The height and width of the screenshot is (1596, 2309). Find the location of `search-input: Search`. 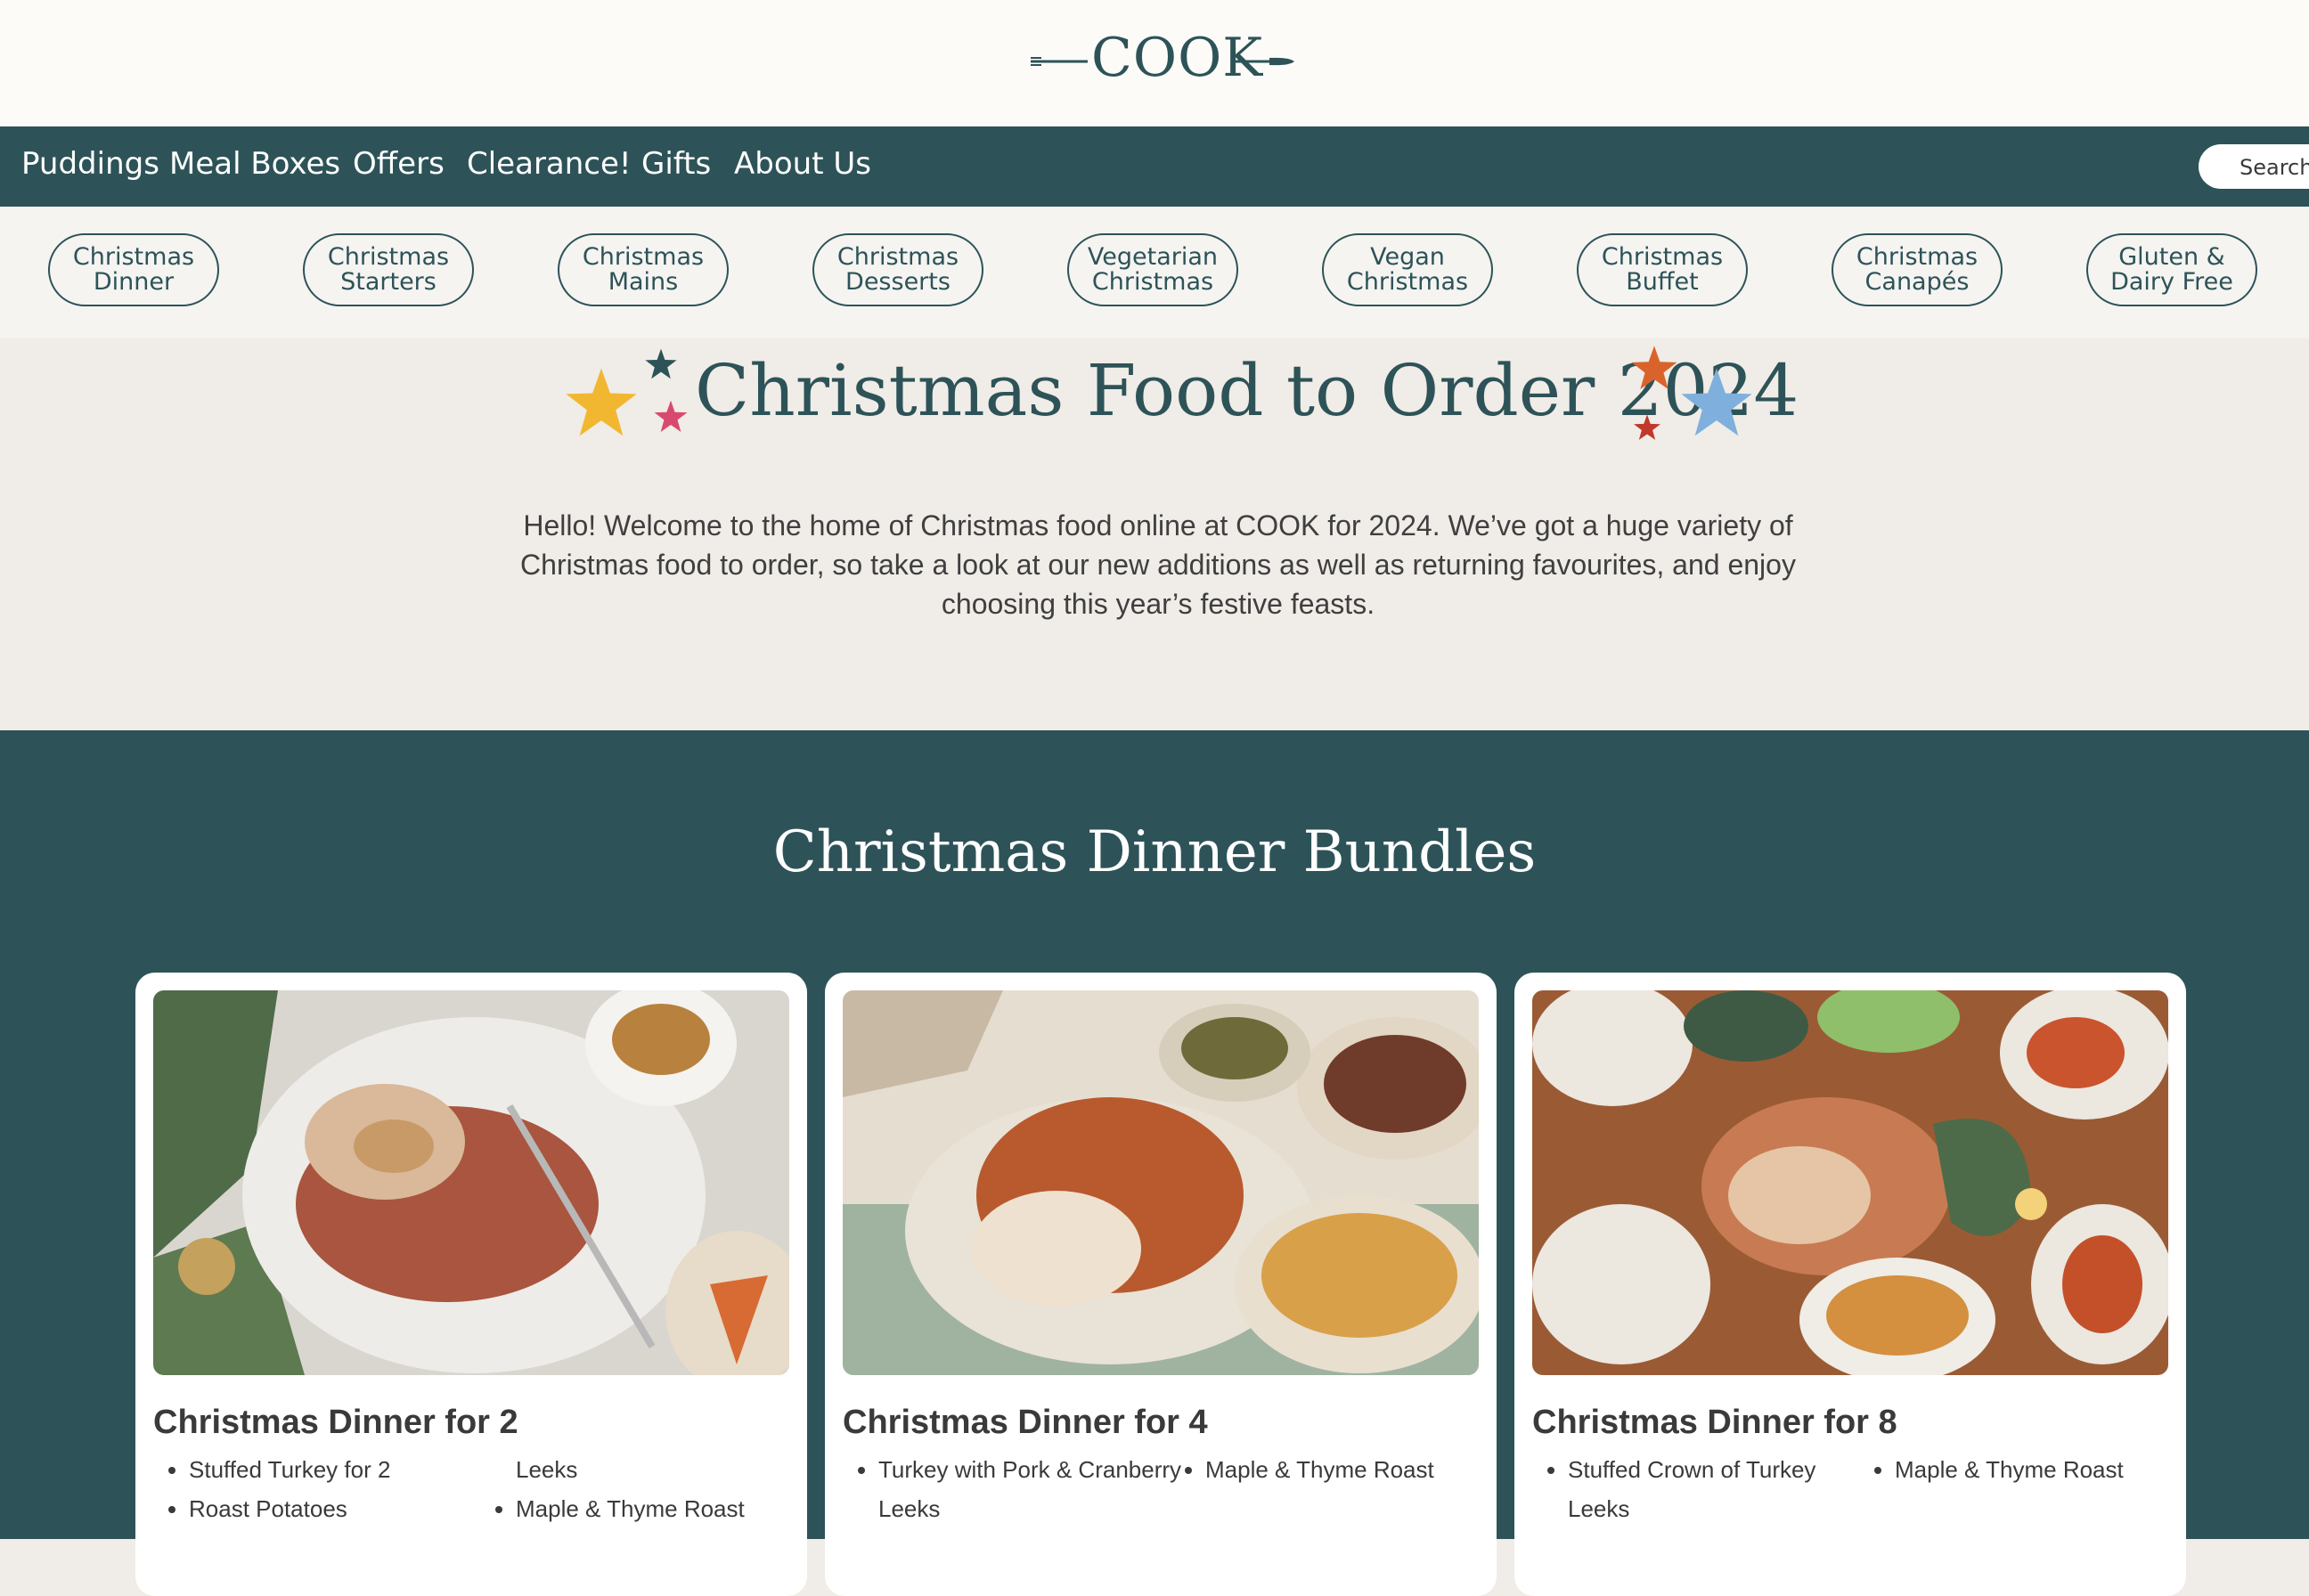

search-input: Search is located at coordinates (2254, 166).